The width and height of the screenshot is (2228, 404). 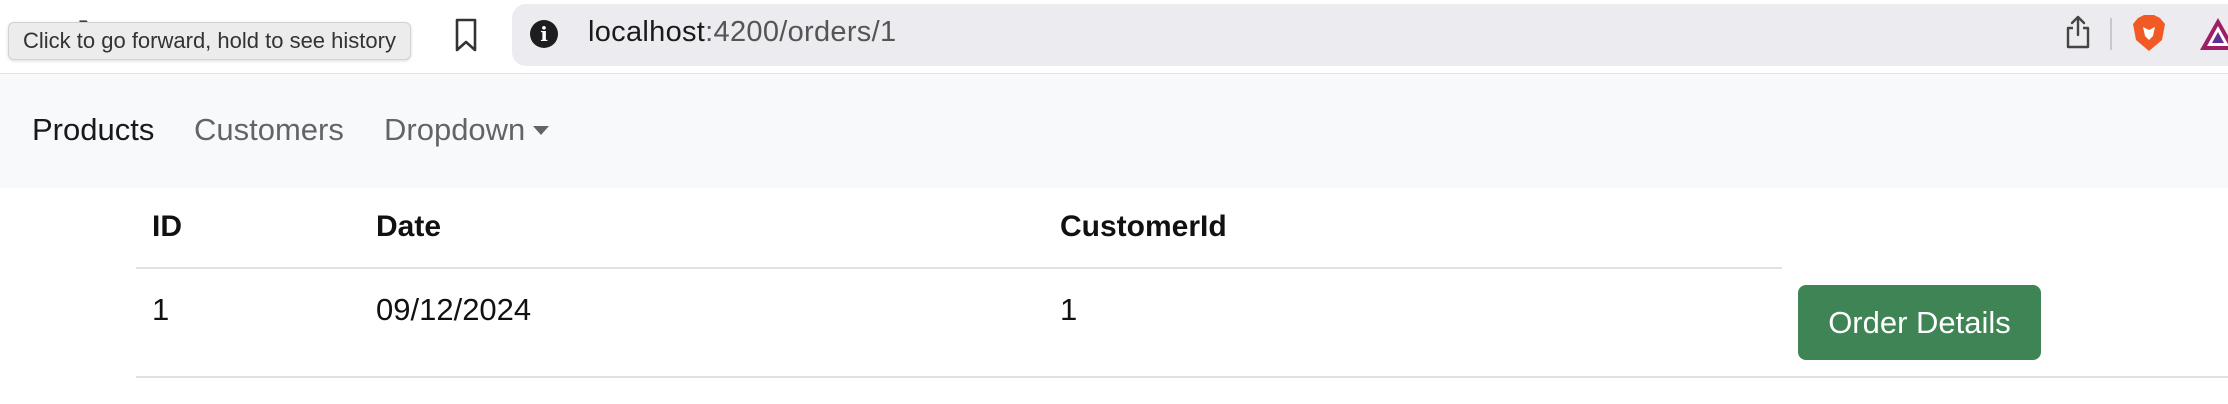 What do you see at coordinates (1069, 309) in the screenshot?
I see `cell-customer-id: 1` at bounding box center [1069, 309].